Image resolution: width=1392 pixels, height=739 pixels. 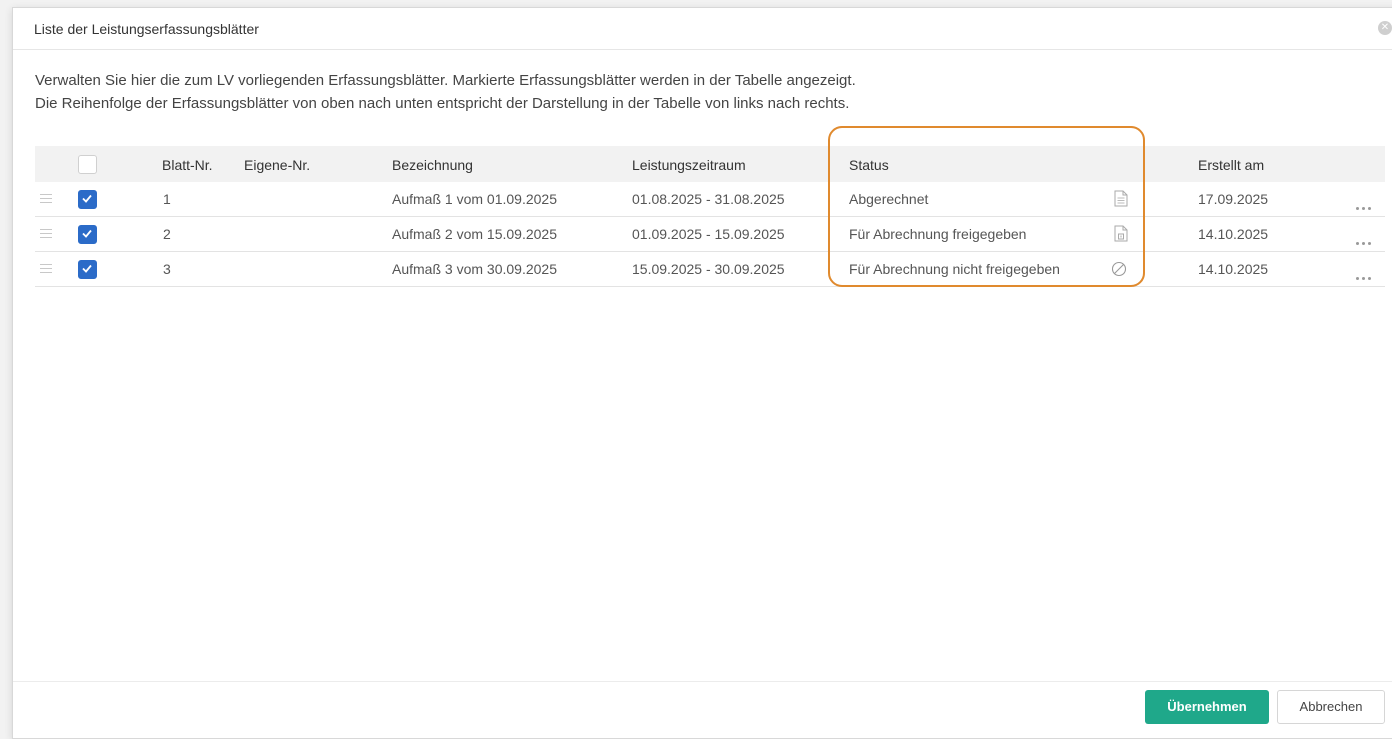 What do you see at coordinates (1233, 199) in the screenshot?
I see `cell-erstellt-am: 17.09.2025` at bounding box center [1233, 199].